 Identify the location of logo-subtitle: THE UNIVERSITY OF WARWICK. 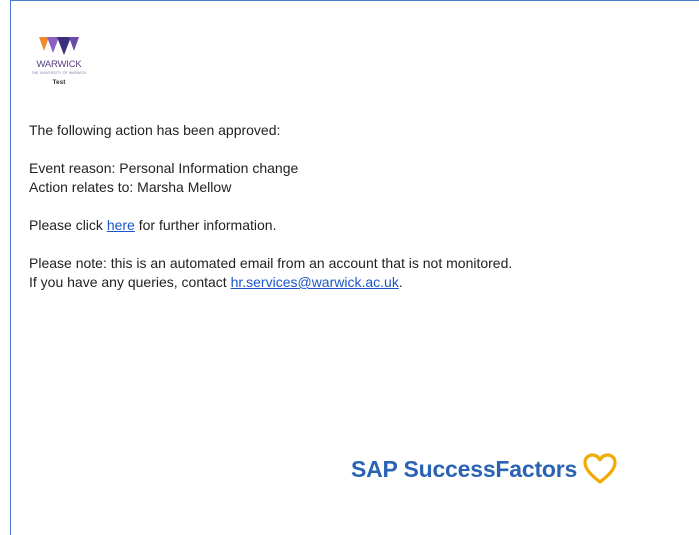
(59, 73).